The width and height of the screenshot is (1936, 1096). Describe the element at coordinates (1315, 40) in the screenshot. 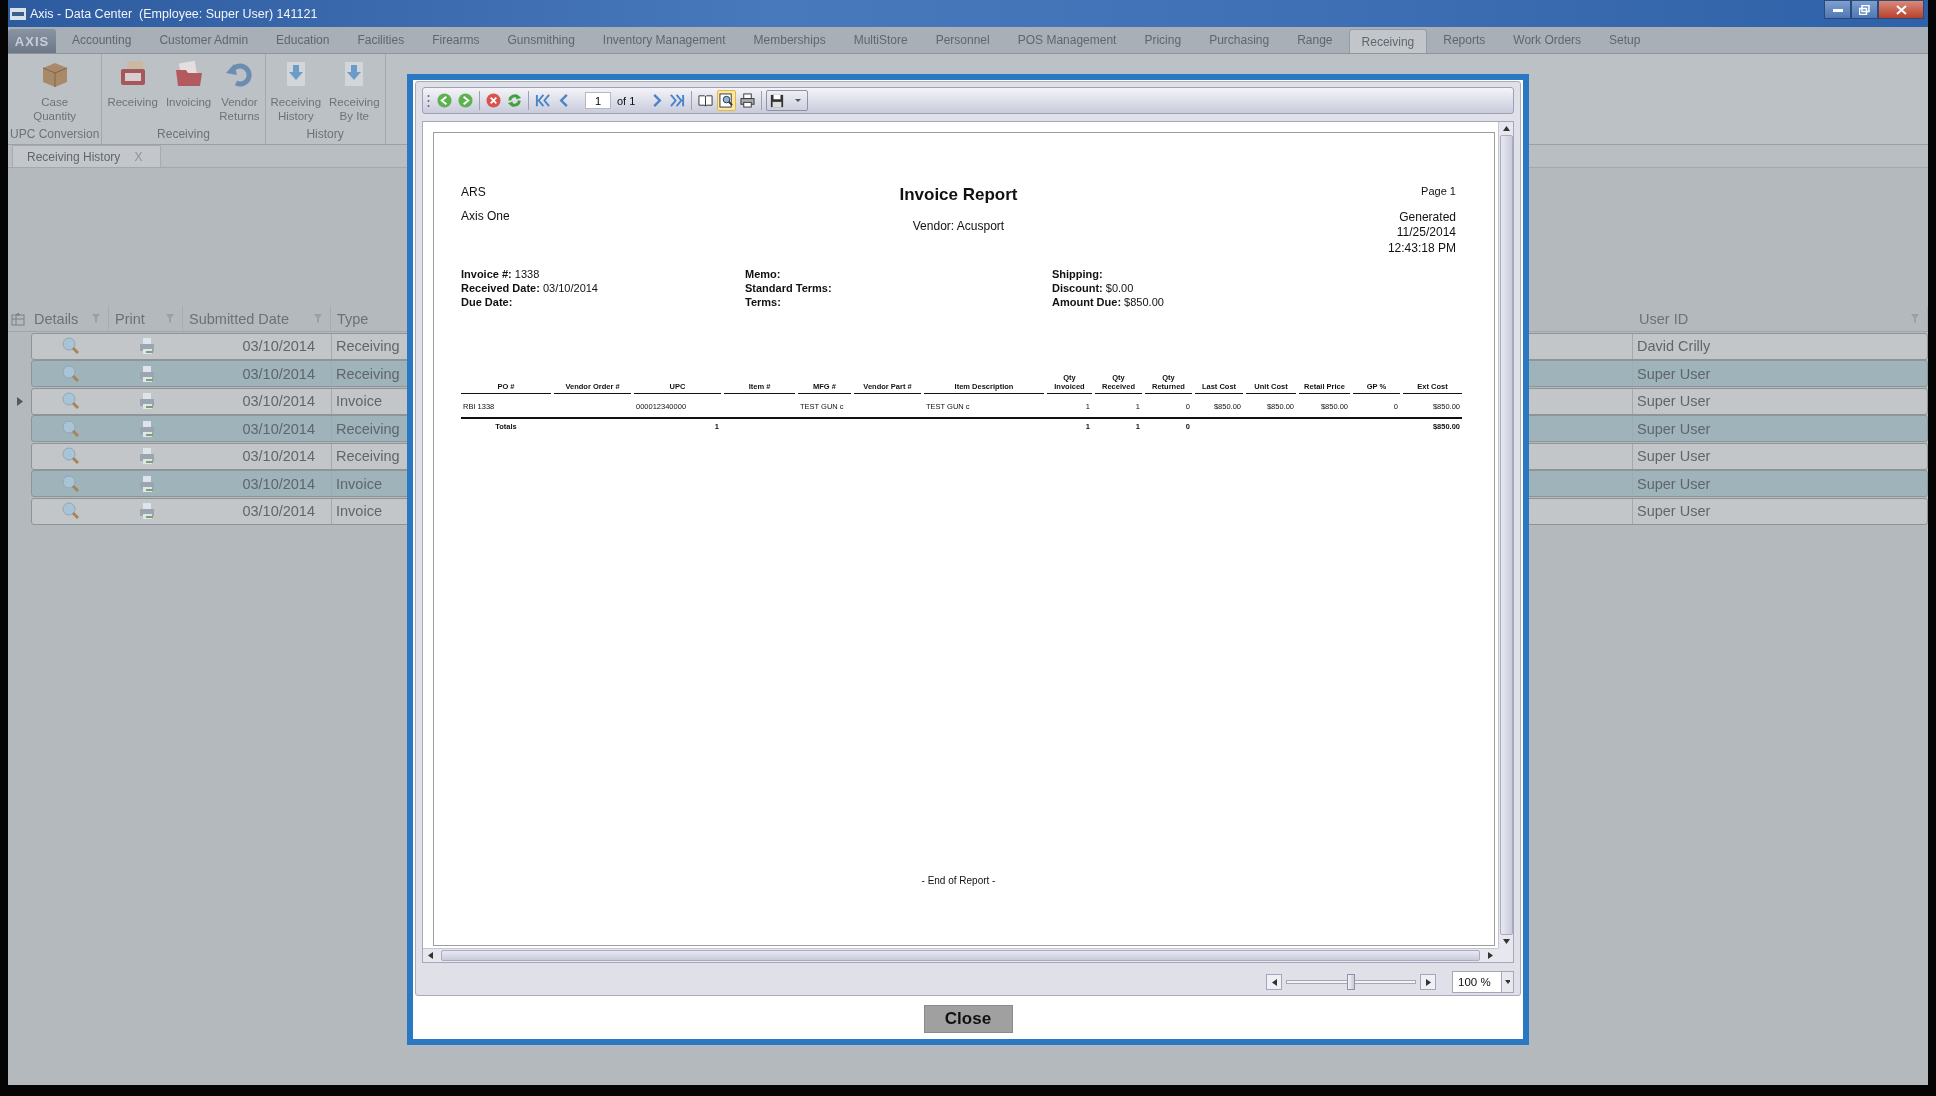

I see `menu-tab: Range` at that location.